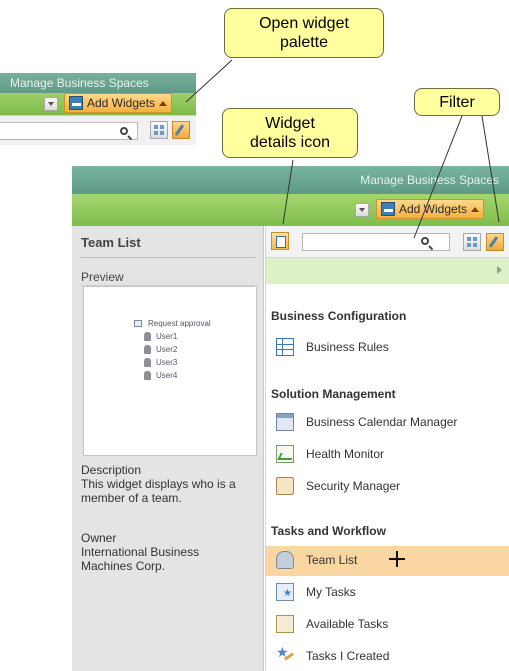 Image resolution: width=509 pixels, height=671 pixels. I want to click on callout-open-widget-palette: Open widget palette, so click(304, 33).